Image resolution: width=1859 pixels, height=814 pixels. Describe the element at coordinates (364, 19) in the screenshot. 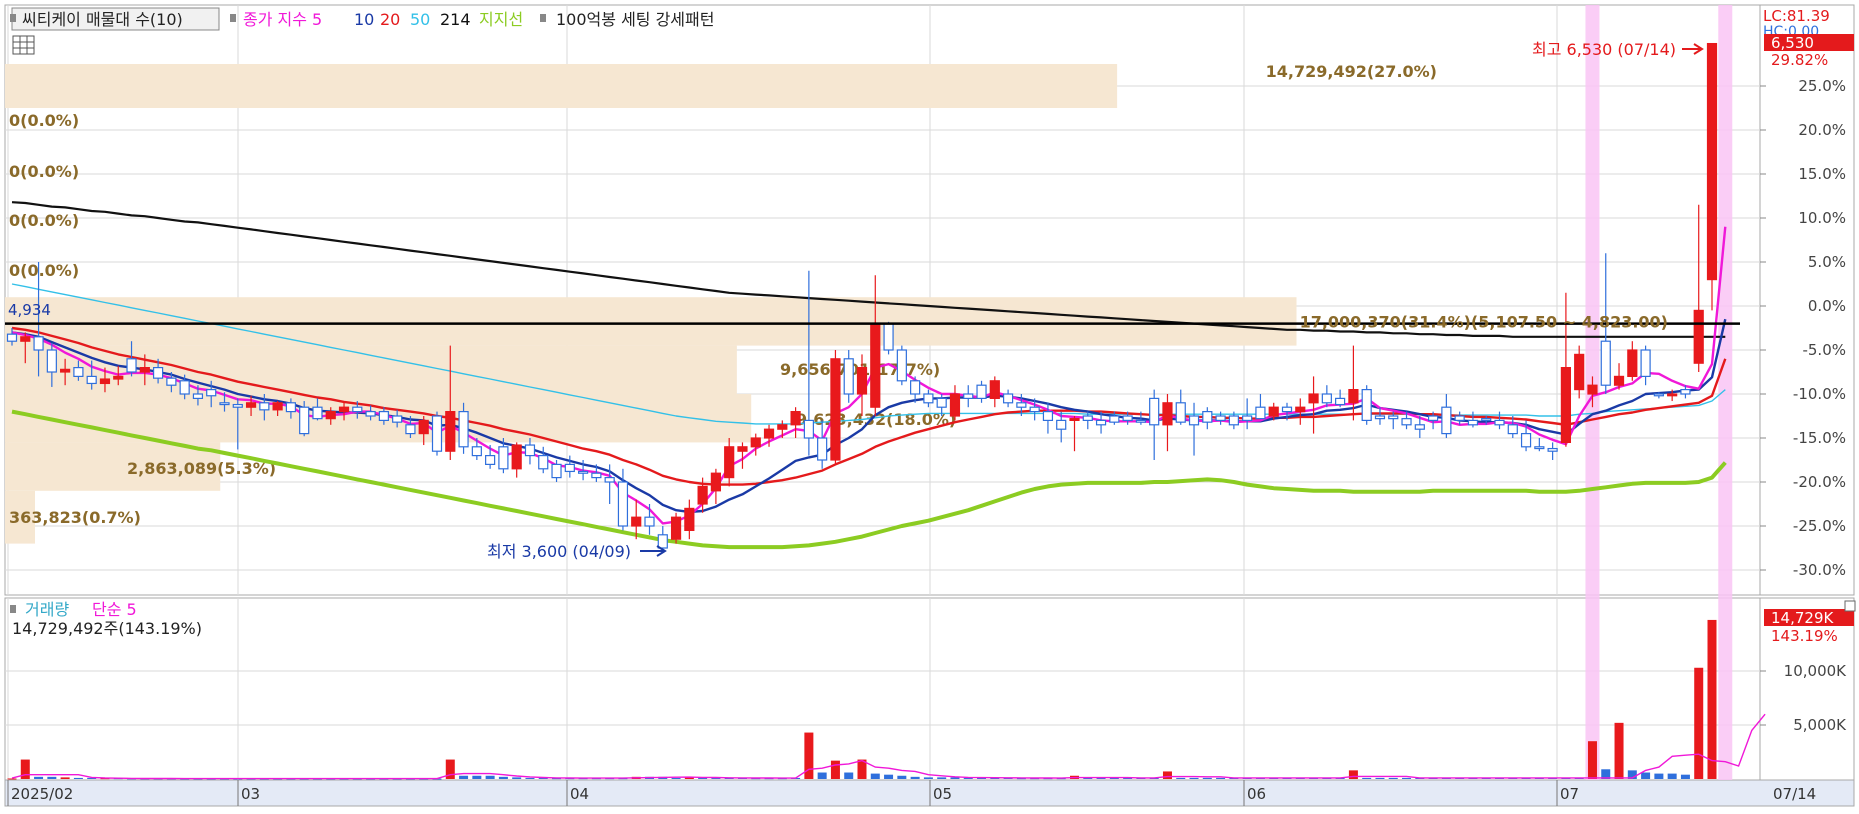

I see `legend-ma10: 10` at that location.